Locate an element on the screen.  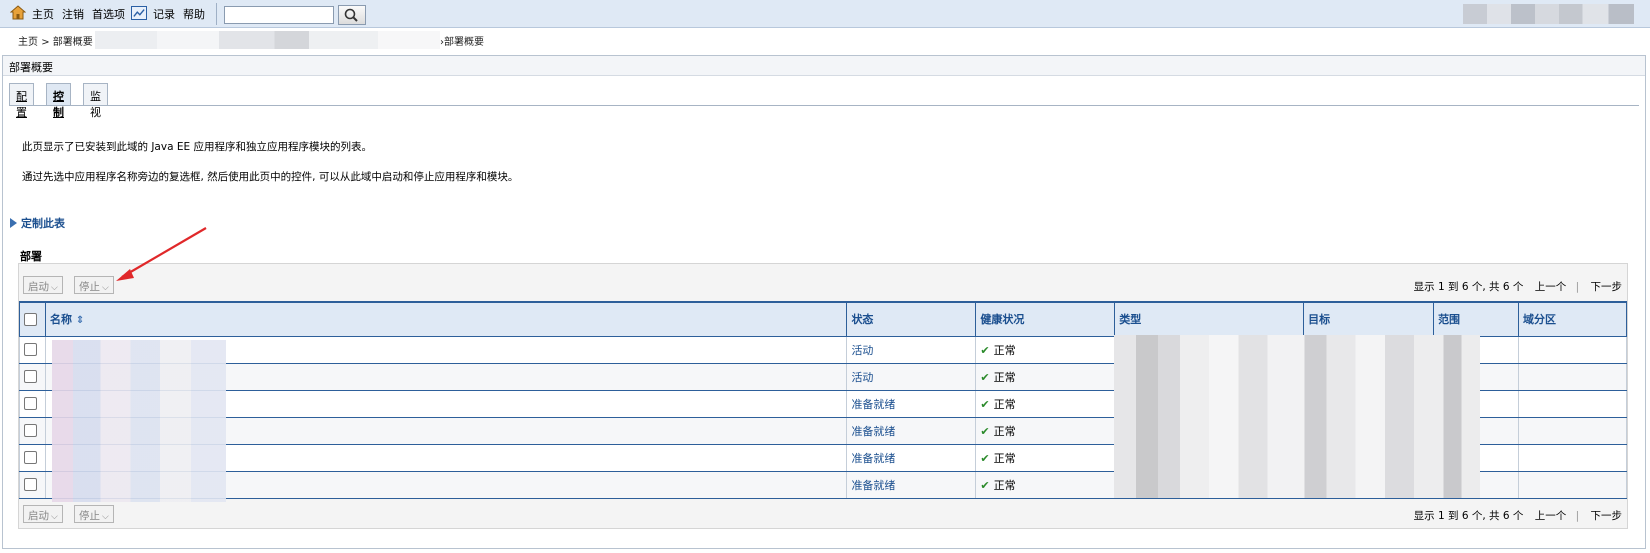
breadcrumb-home: 主页 is located at coordinates (28, 42).